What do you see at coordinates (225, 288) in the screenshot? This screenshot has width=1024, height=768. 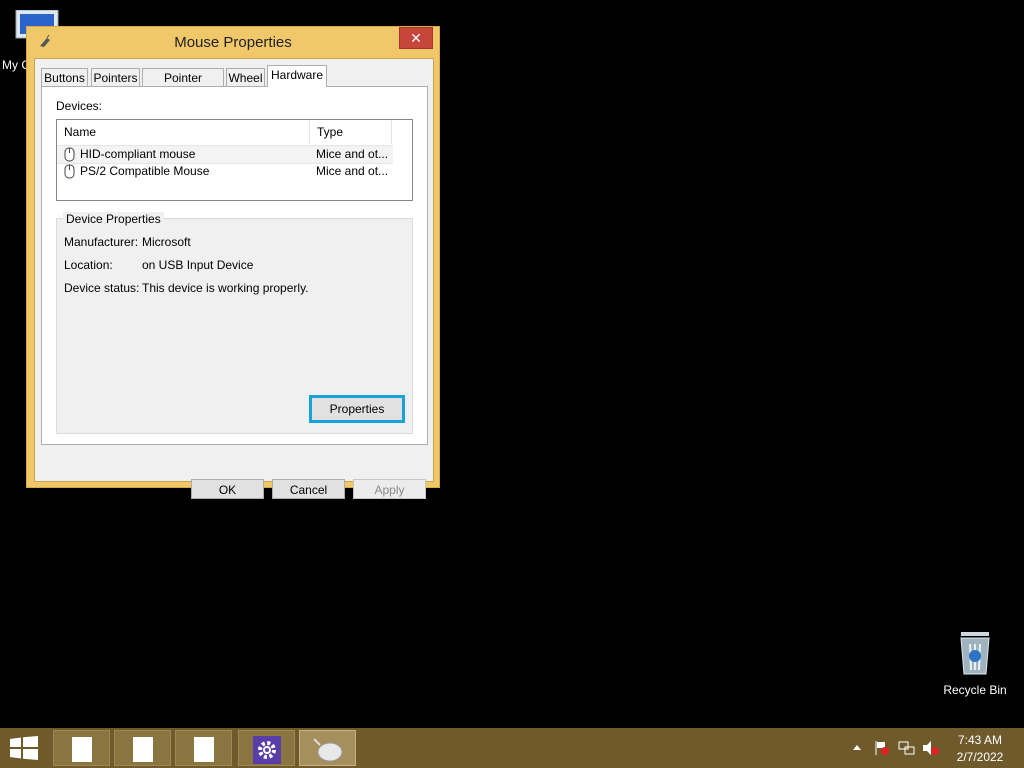 I see `device-status-value: This device is working properly.` at bounding box center [225, 288].